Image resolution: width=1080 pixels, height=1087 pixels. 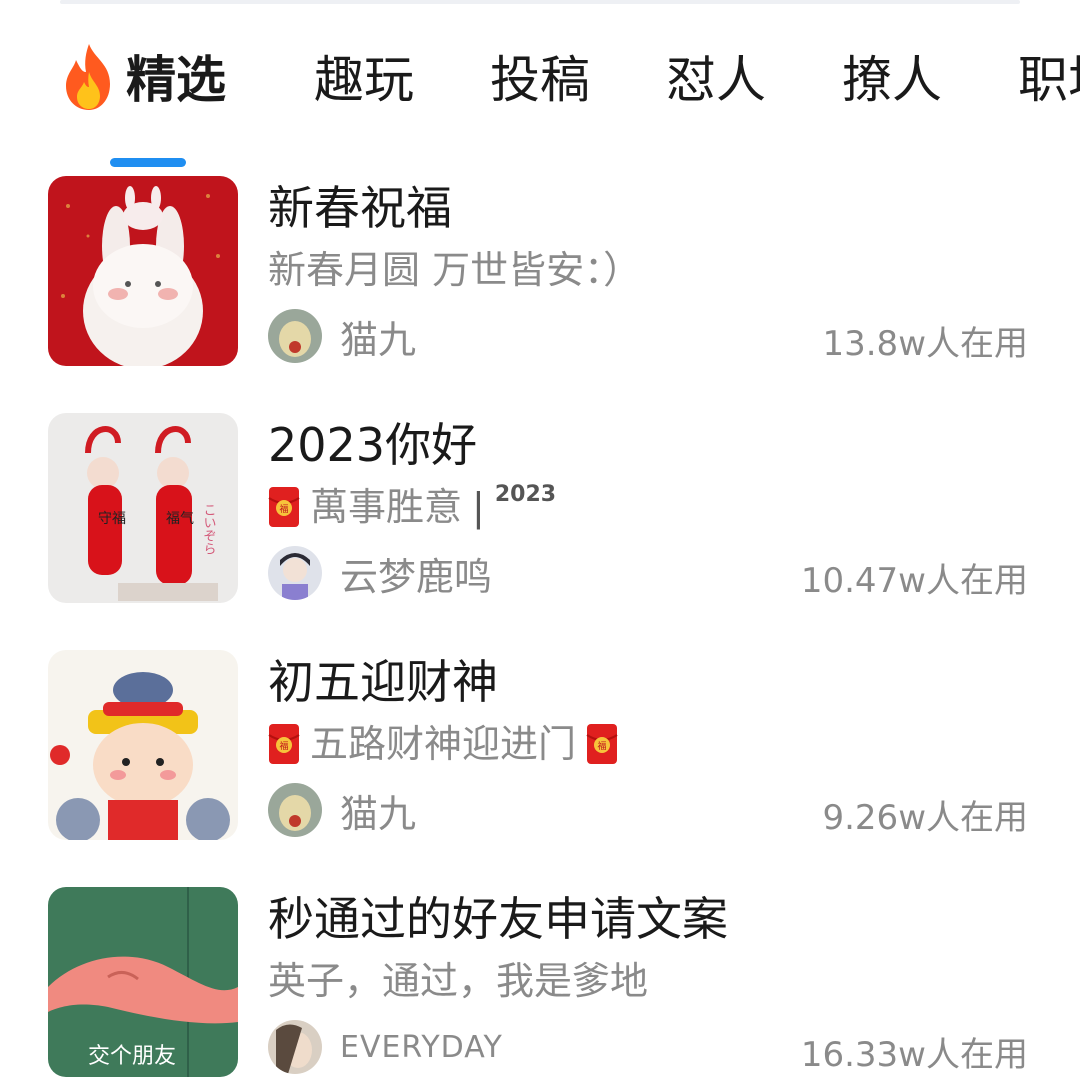 I want to click on item-title: 2023你好, so click(x=373, y=445).